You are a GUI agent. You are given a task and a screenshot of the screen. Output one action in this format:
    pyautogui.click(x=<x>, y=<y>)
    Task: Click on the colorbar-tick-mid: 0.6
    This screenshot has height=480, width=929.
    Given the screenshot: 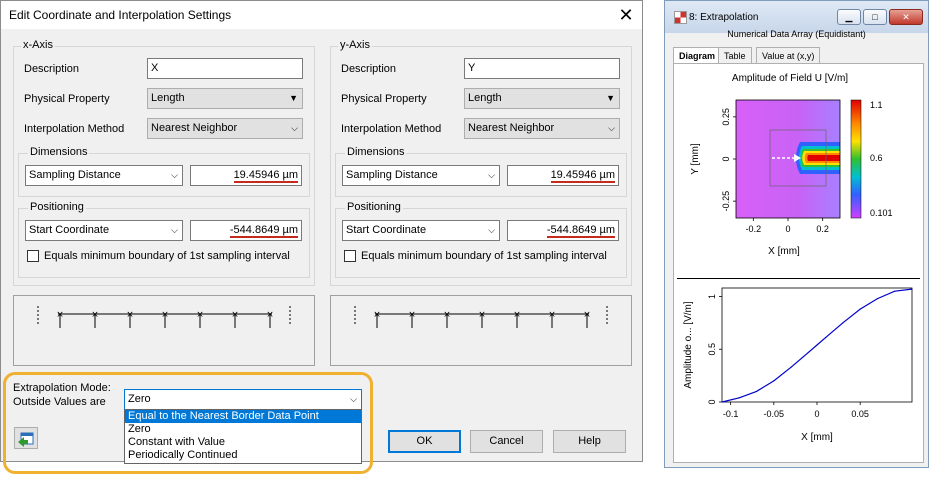 What is the action you would take?
    pyautogui.click(x=876, y=158)
    